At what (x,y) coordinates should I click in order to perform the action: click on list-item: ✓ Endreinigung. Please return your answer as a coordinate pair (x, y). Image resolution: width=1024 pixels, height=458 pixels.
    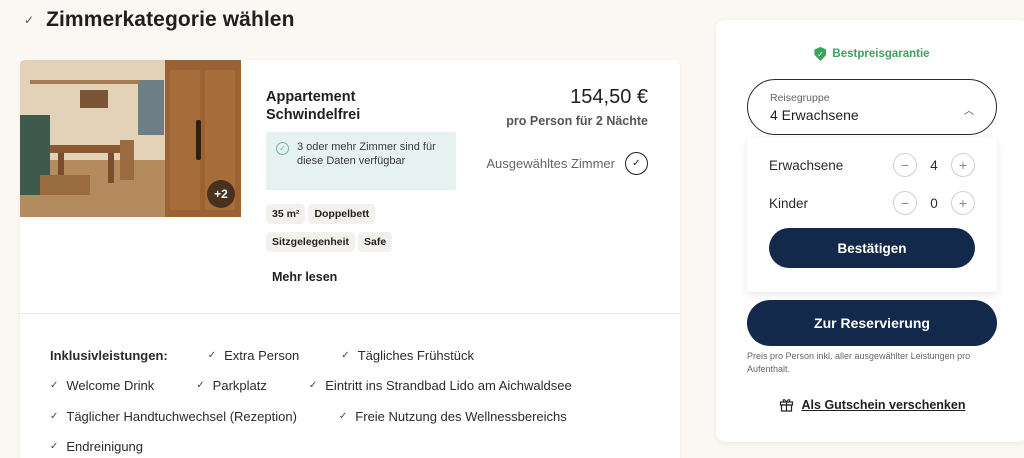
    Looking at the image, I should click on (97, 447).